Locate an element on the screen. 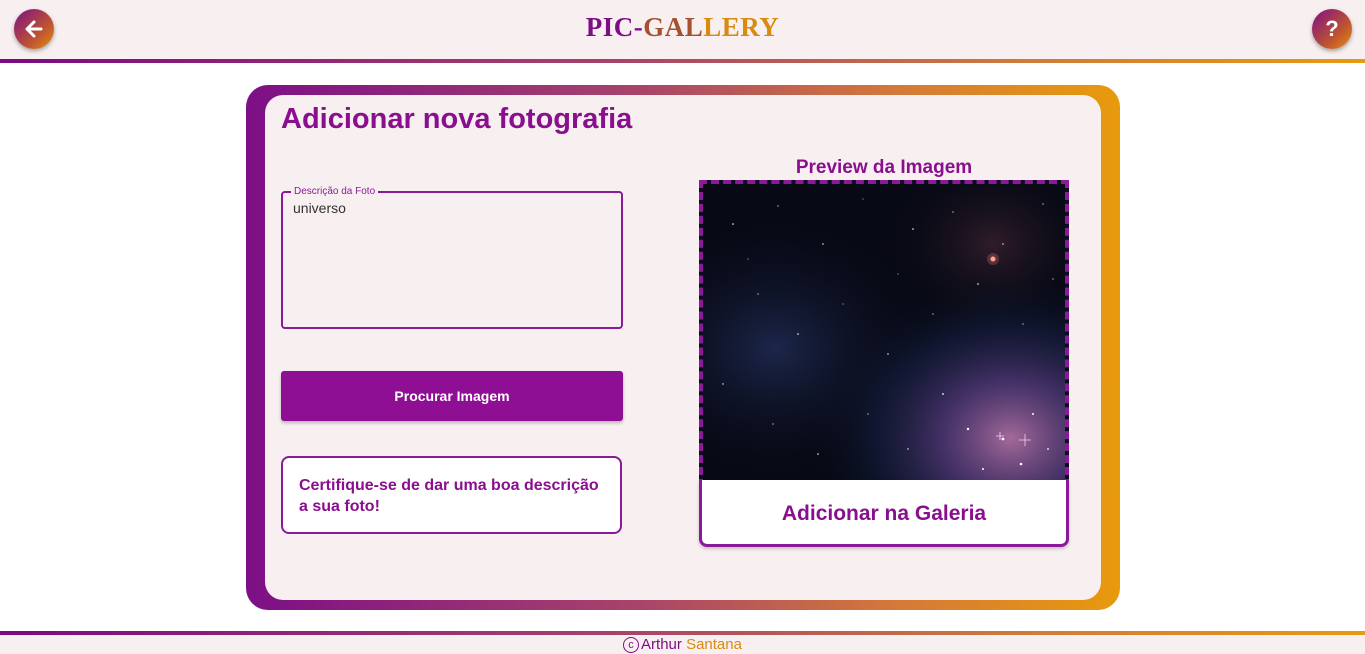  image-preview is located at coordinates (884, 333).